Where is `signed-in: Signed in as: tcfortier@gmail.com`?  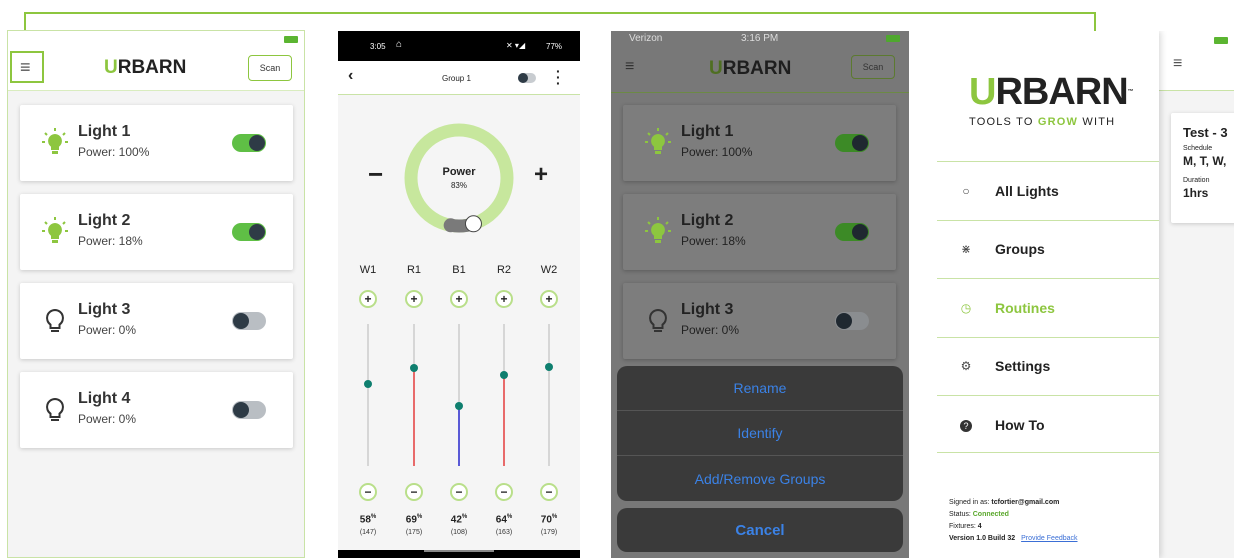
signed-in: Signed in as: tcfortier@gmail.com is located at coordinates (1004, 502).